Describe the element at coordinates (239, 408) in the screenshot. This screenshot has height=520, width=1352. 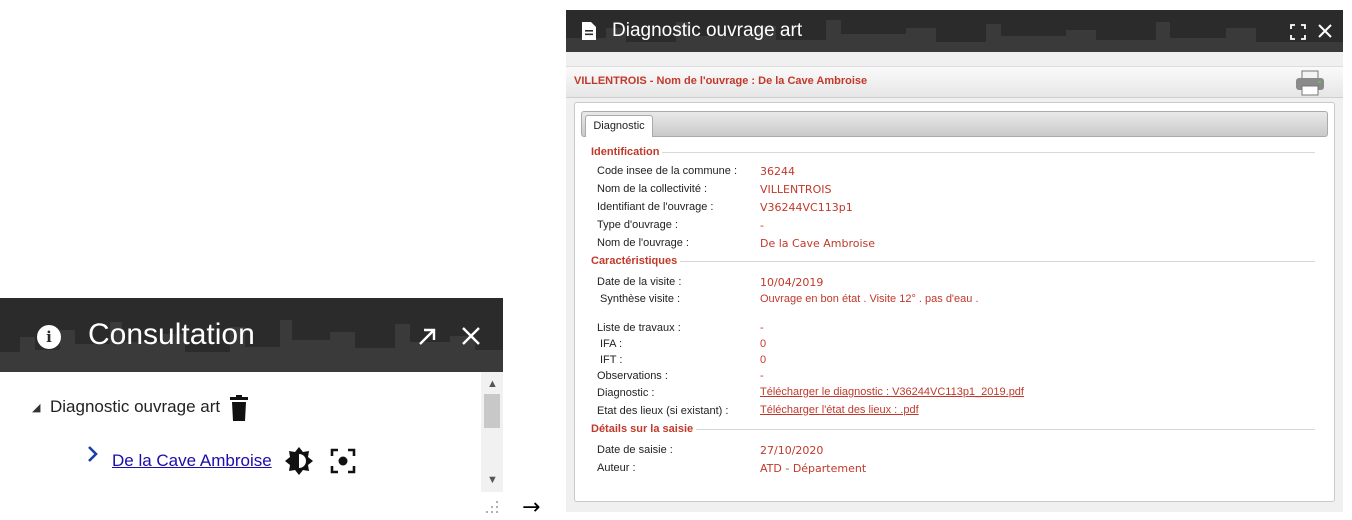
I see `trash-icon` at that location.